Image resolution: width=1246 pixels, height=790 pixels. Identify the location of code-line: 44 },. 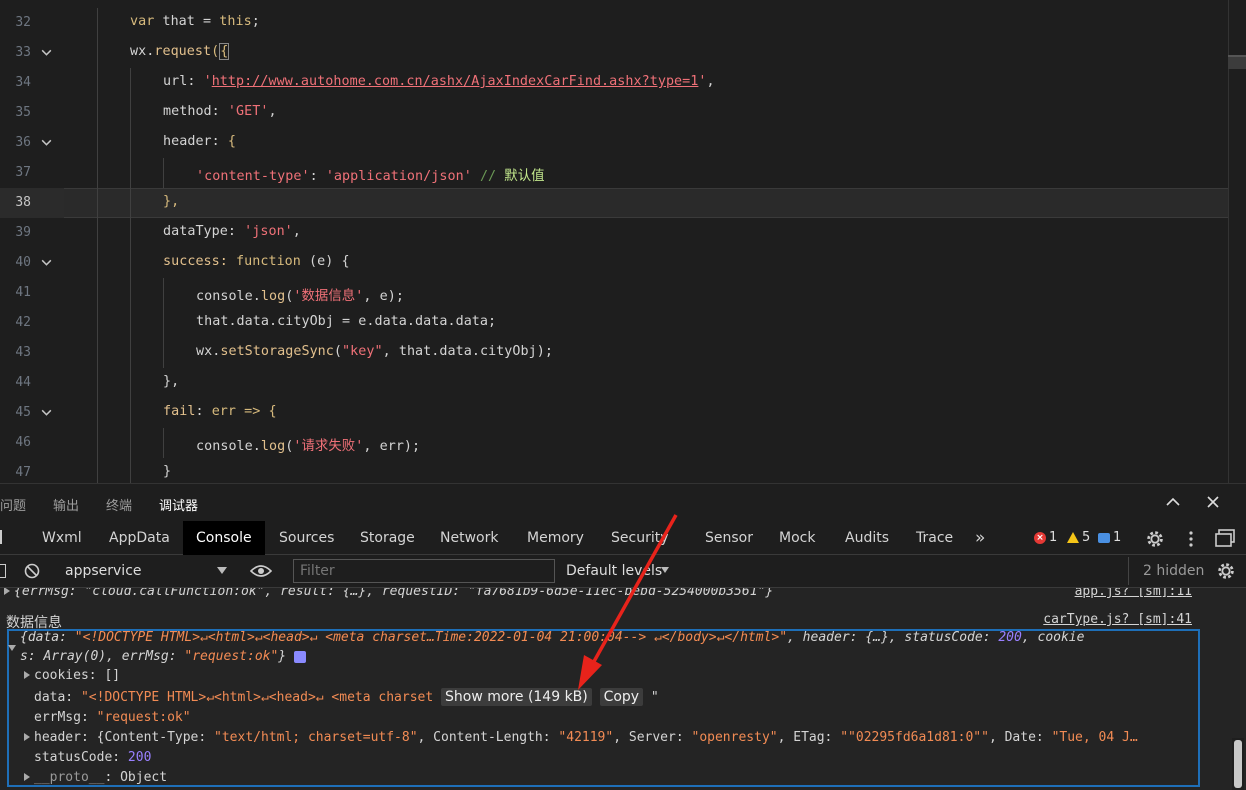
(614, 383).